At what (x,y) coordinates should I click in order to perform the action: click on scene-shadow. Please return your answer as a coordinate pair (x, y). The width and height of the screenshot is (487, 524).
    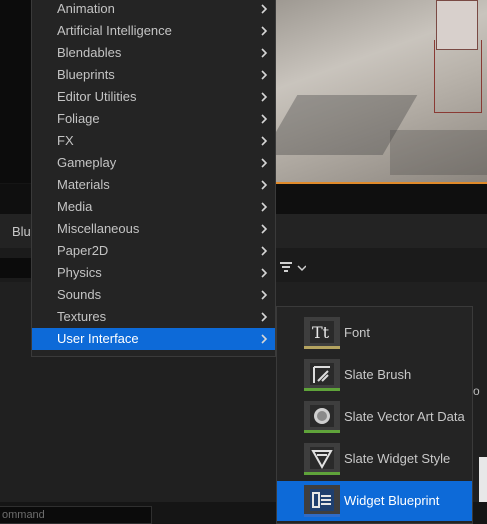
    Looking at the image, I should click on (438, 152).